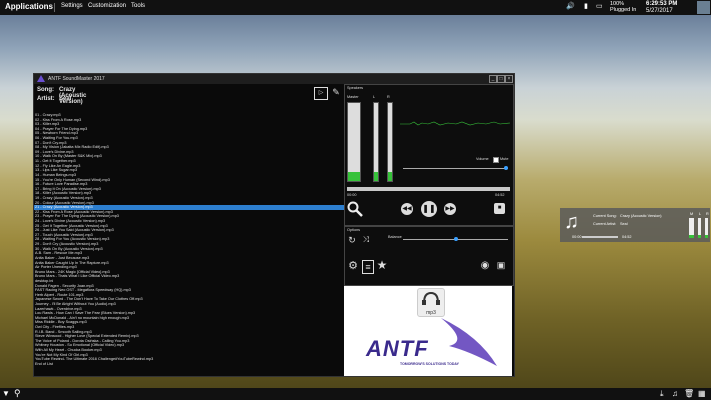 Image resolution: width=711 pixels, height=400 pixels. I want to click on playlist-icon: ▷, so click(321, 93).